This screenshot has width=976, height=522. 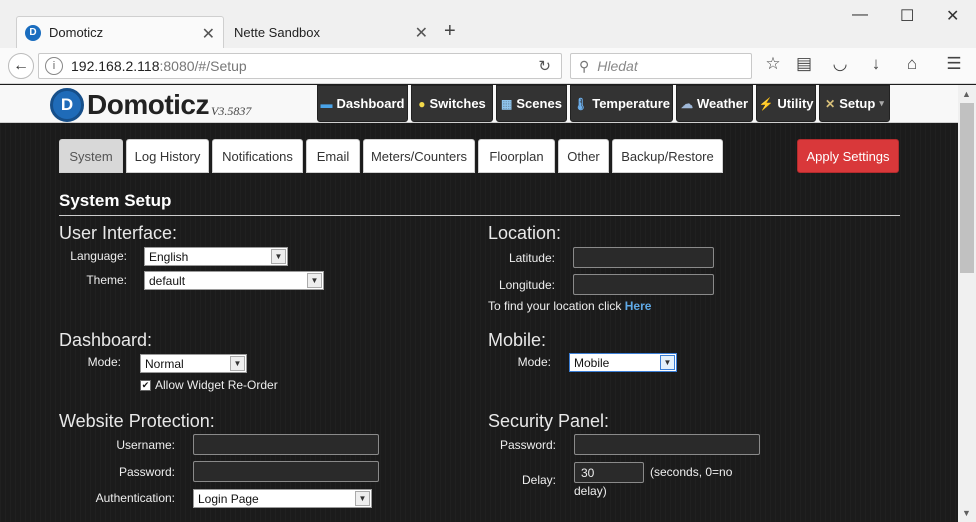 I want to click on search-input: ⚲ Hledat, so click(x=661, y=66).